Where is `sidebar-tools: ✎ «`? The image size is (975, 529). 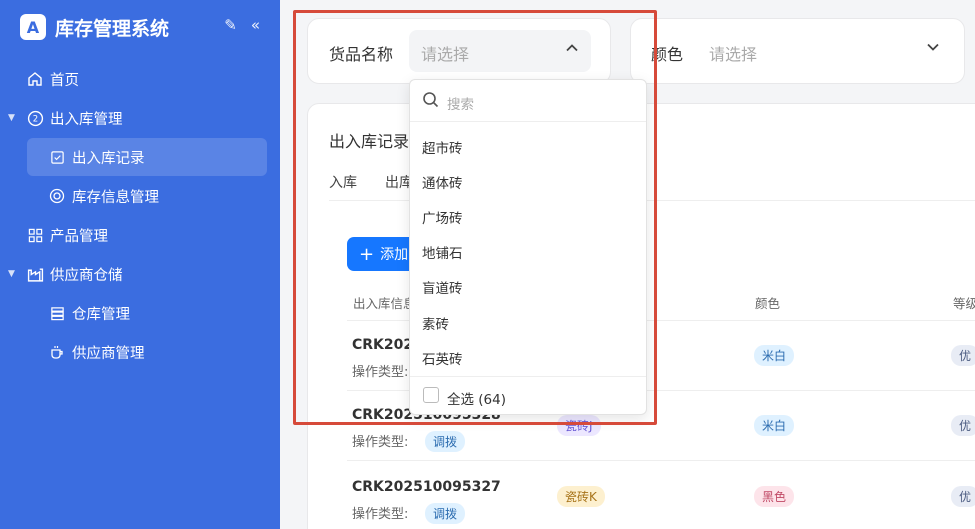 sidebar-tools: ✎ « is located at coordinates (242, 25).